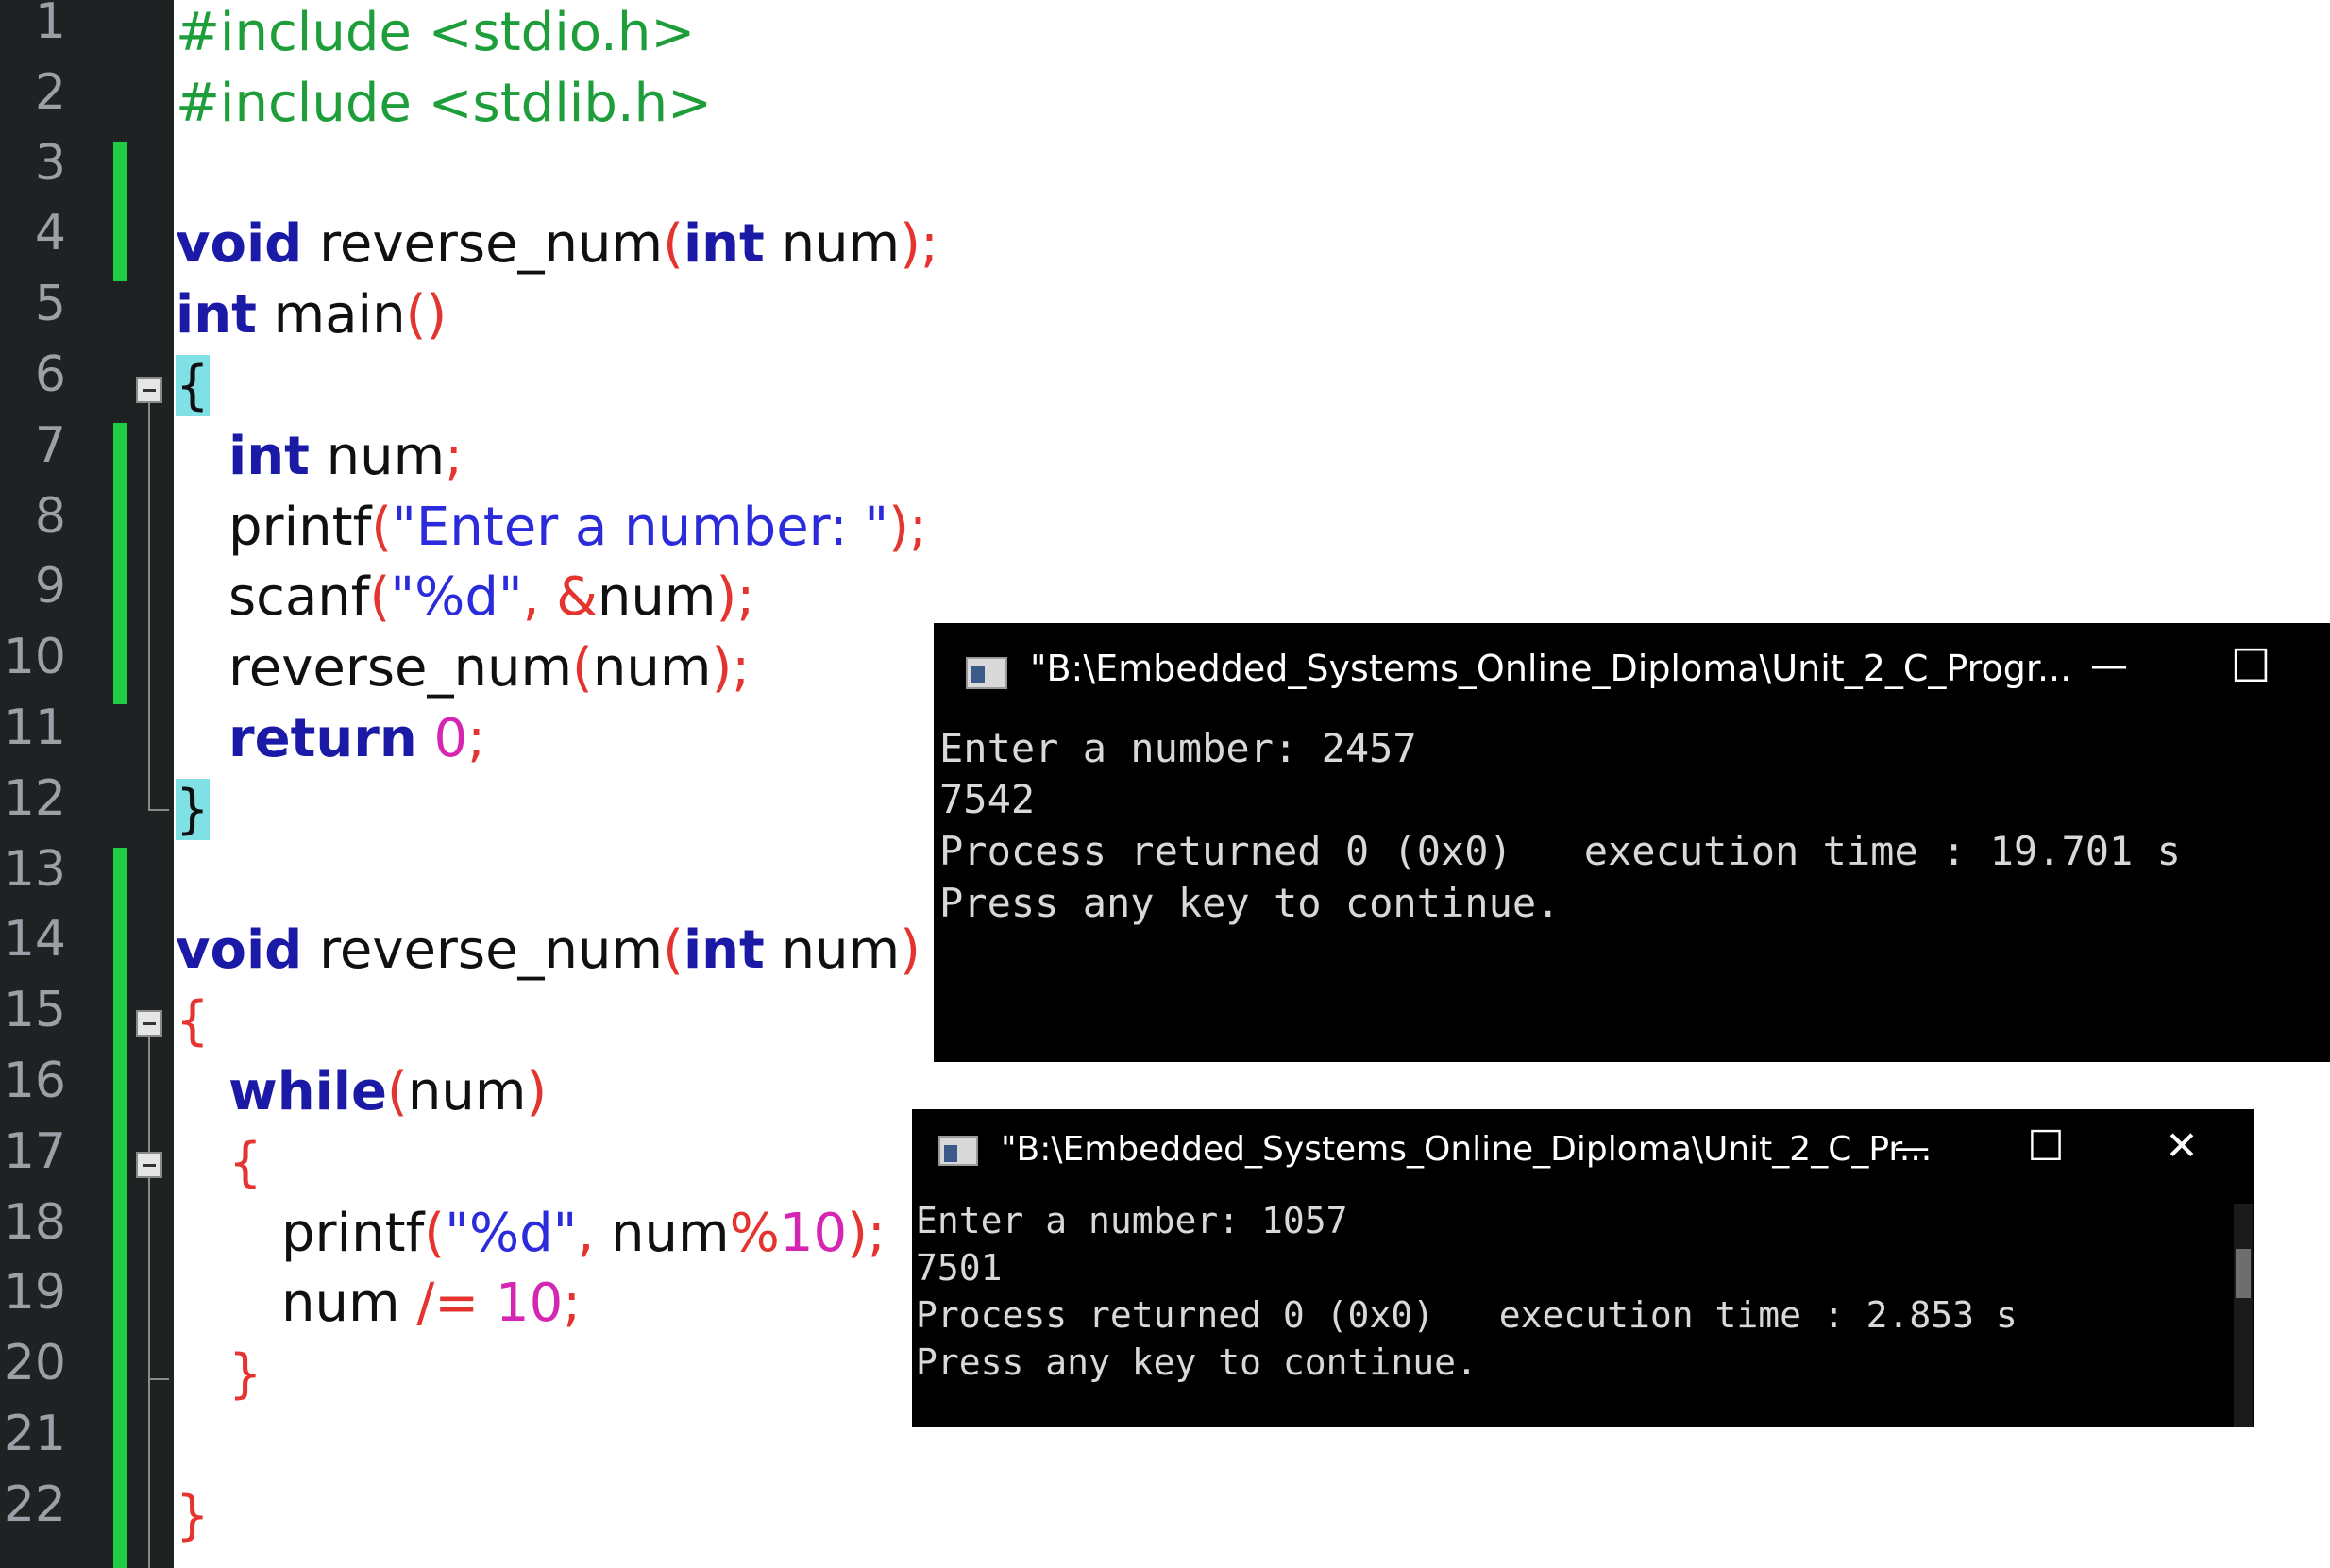 The width and height of the screenshot is (2330, 1568). Describe the element at coordinates (34, 1363) in the screenshot. I see `line-number: 20` at that location.